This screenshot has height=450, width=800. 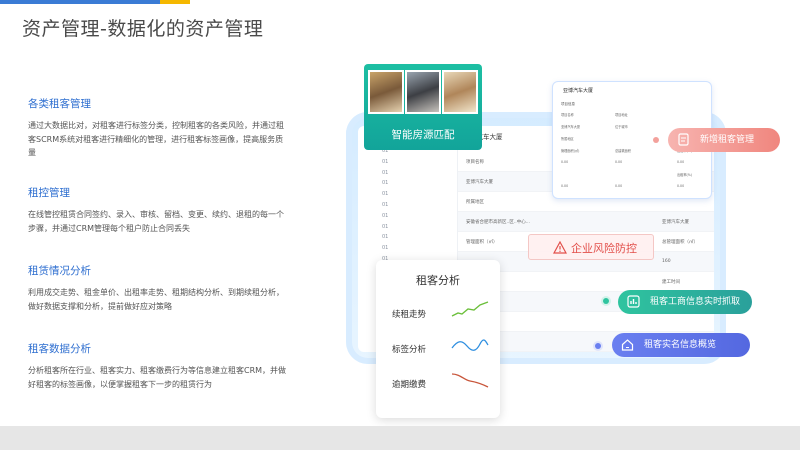 What do you see at coordinates (470, 345) in the screenshot?
I see `tag-analysis-sparkline` at bounding box center [470, 345].